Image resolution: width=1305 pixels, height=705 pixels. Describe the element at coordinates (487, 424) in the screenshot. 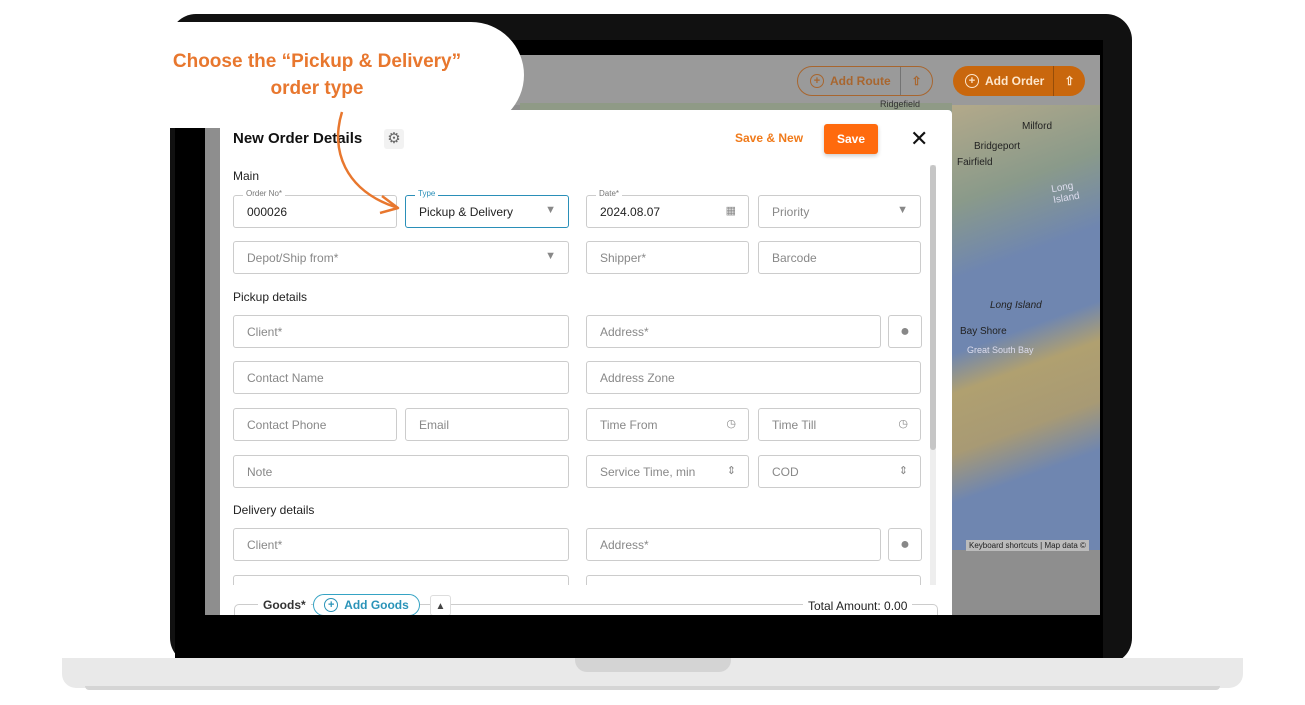

I see `email-field: Email` at that location.